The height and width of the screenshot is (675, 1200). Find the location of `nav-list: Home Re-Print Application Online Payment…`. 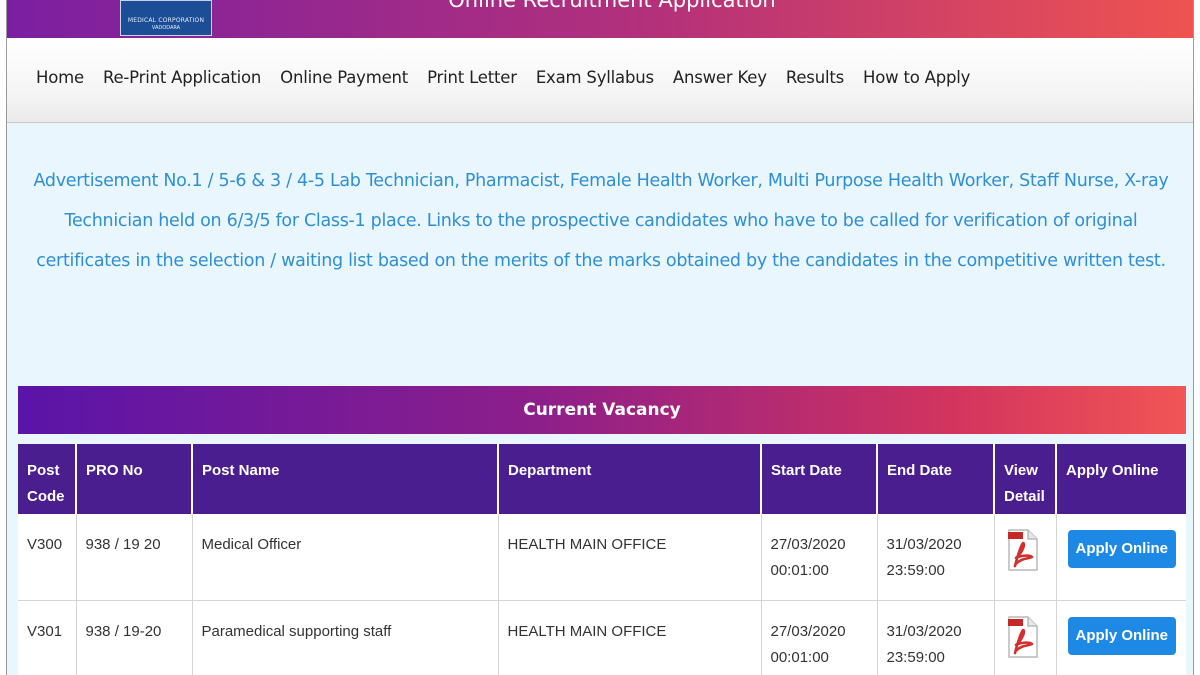

nav-list: Home Re-Print Application Online Payment… is located at coordinates (512, 77).